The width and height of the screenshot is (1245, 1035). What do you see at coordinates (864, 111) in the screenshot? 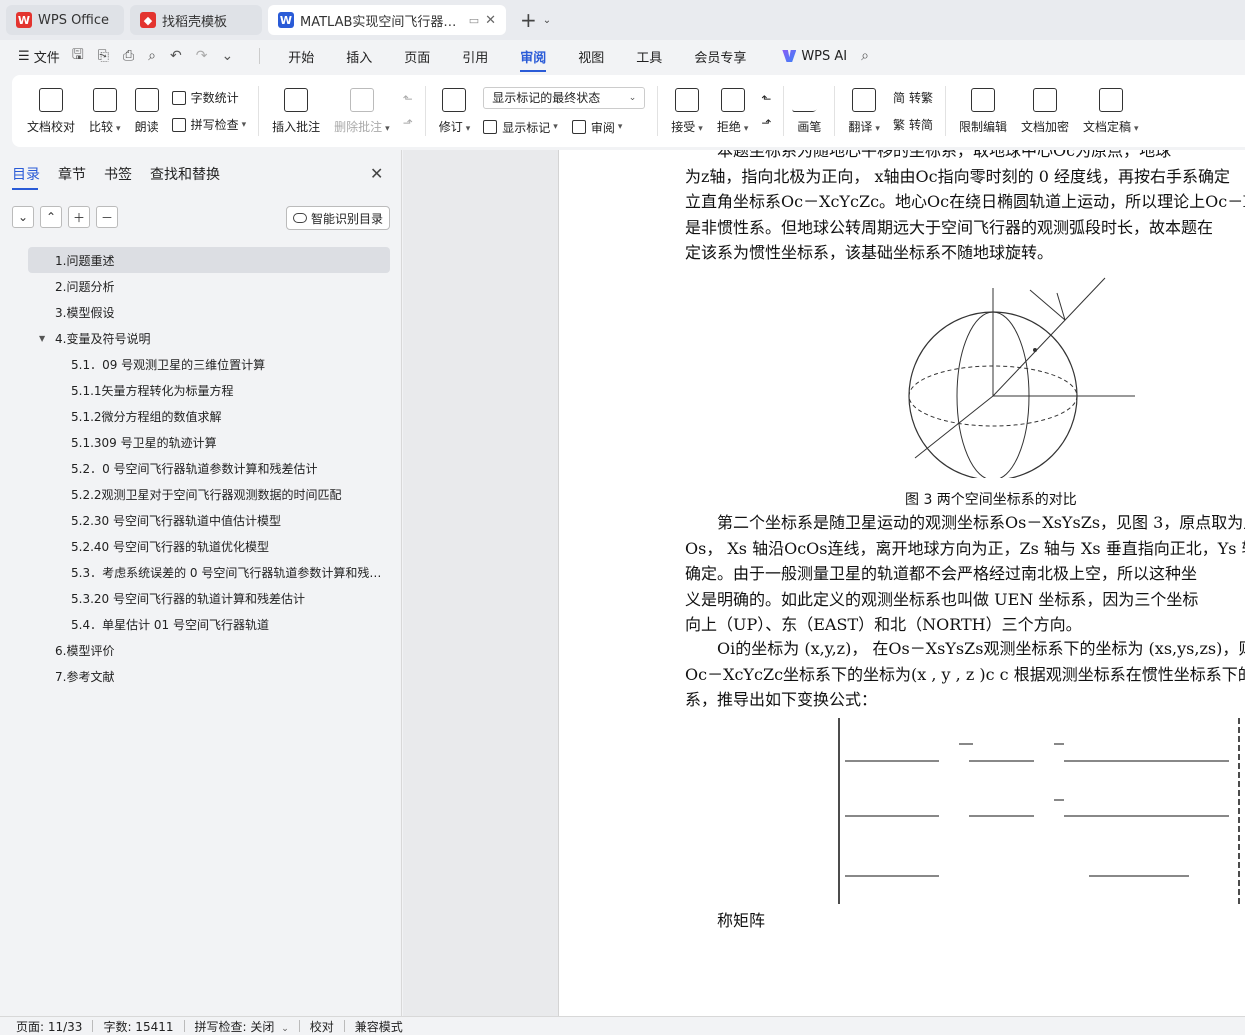
I see `translate-button: 翻译 ▾` at bounding box center [864, 111].